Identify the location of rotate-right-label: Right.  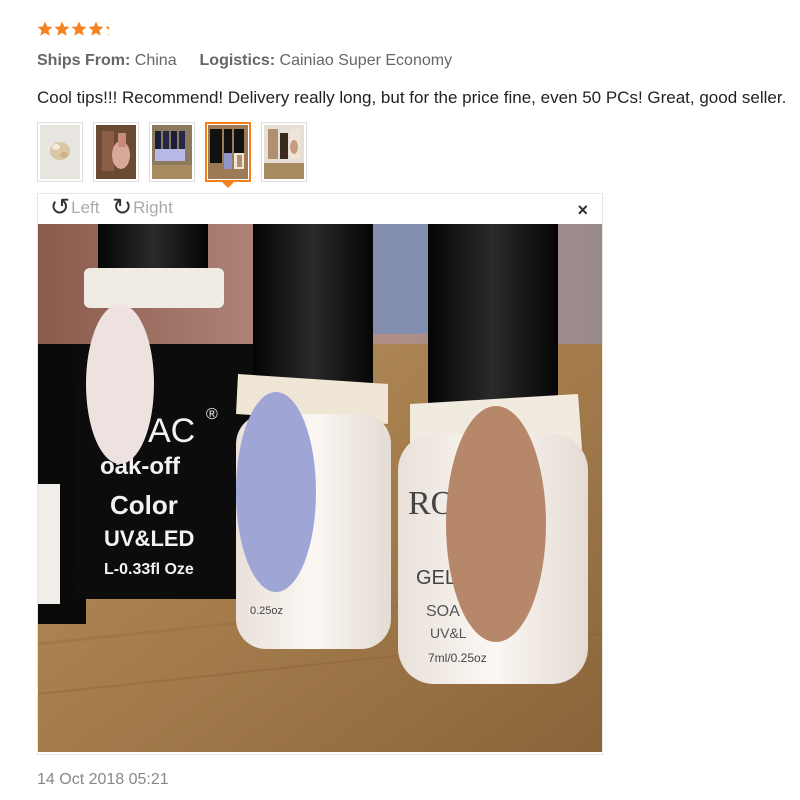
(153, 207).